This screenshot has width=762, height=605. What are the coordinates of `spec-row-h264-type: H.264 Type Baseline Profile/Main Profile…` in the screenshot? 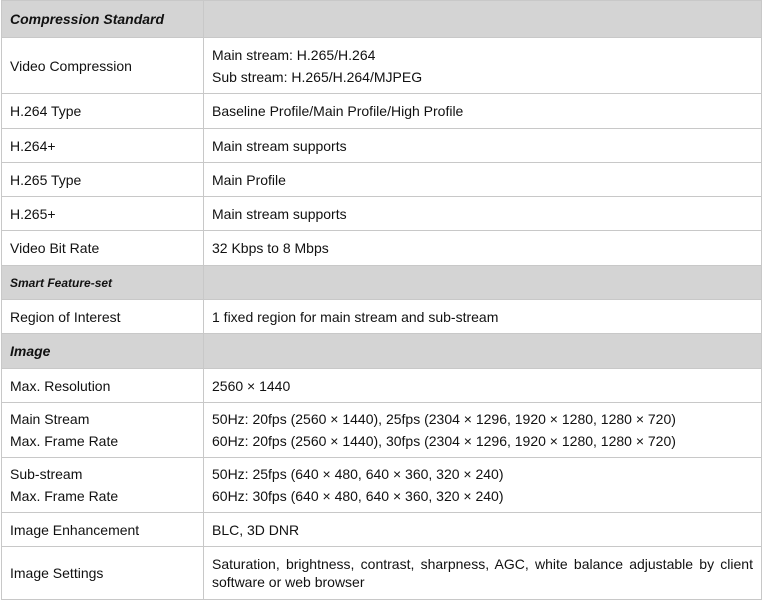 It's located at (381, 111).